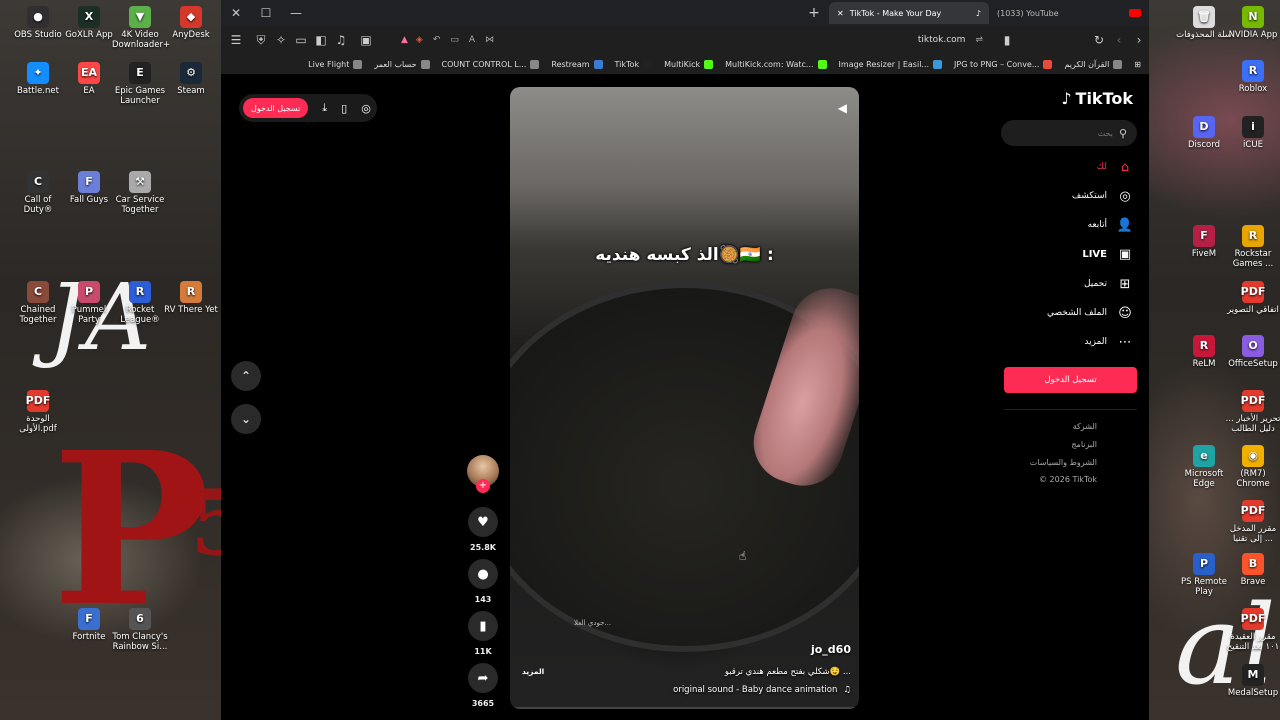 This screenshot has width=1280, height=720. Describe the element at coordinates (1204, 352) in the screenshot. I see `desktop-icon: R ReLM` at that location.